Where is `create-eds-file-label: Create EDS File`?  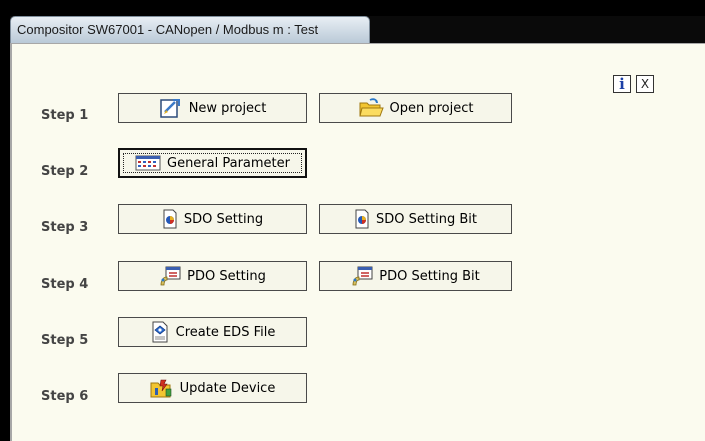
create-eds-file-label: Create EDS File is located at coordinates (225, 332).